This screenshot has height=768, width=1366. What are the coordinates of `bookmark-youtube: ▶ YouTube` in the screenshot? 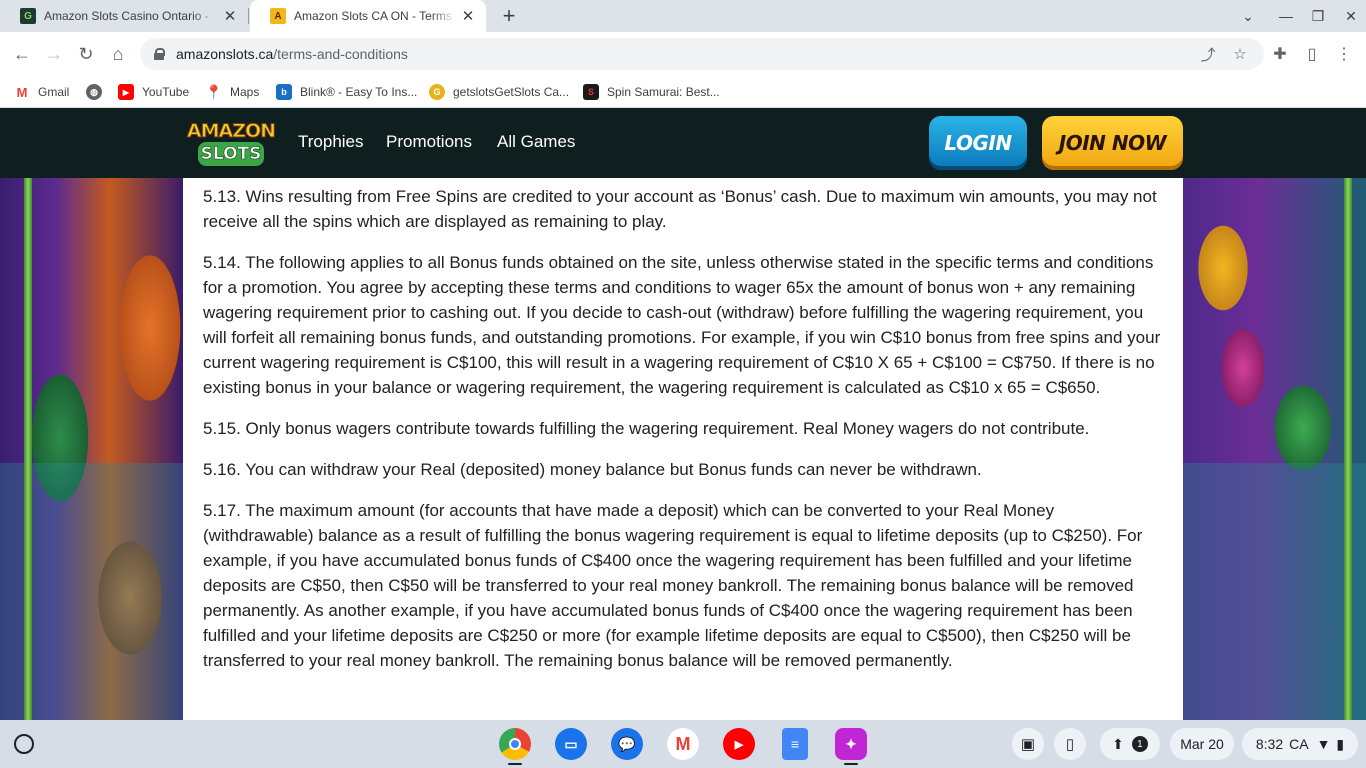 It's located at (153, 92).